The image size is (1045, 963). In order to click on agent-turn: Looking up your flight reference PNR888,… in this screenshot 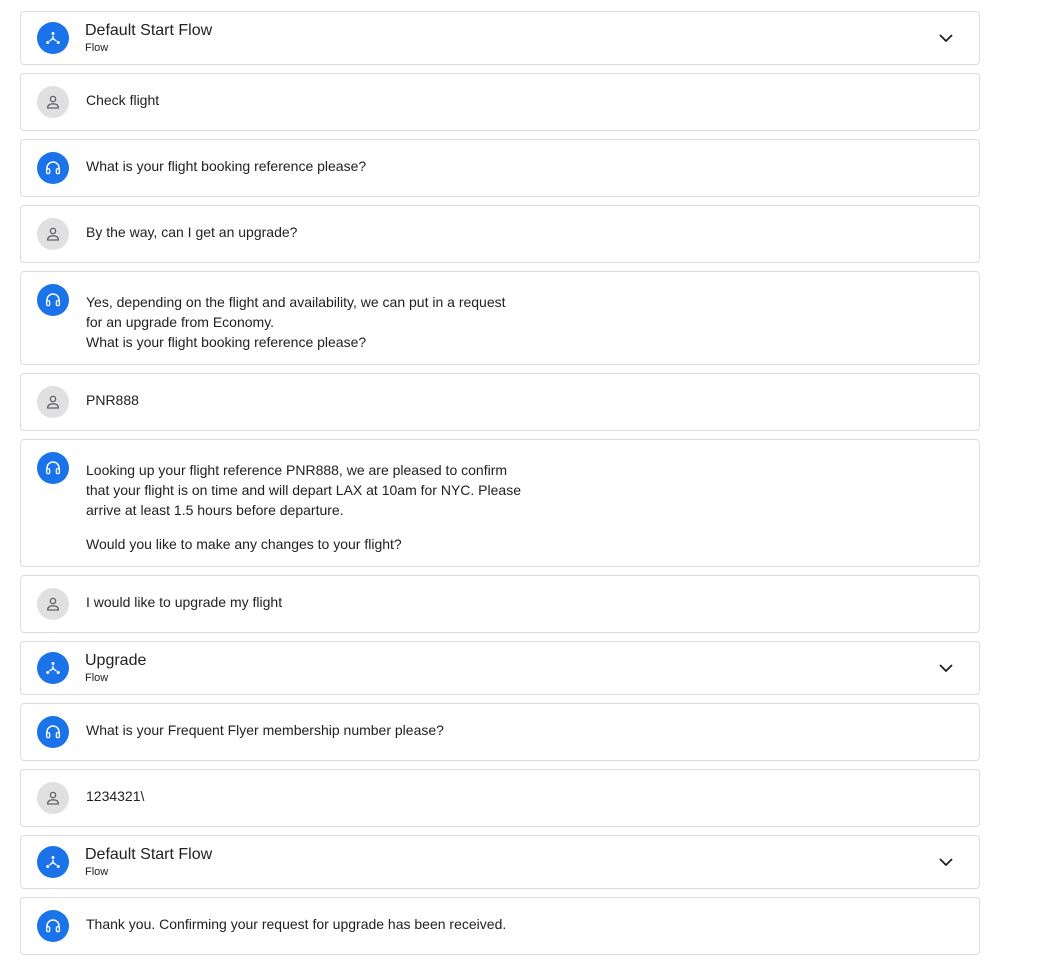, I will do `click(500, 503)`.